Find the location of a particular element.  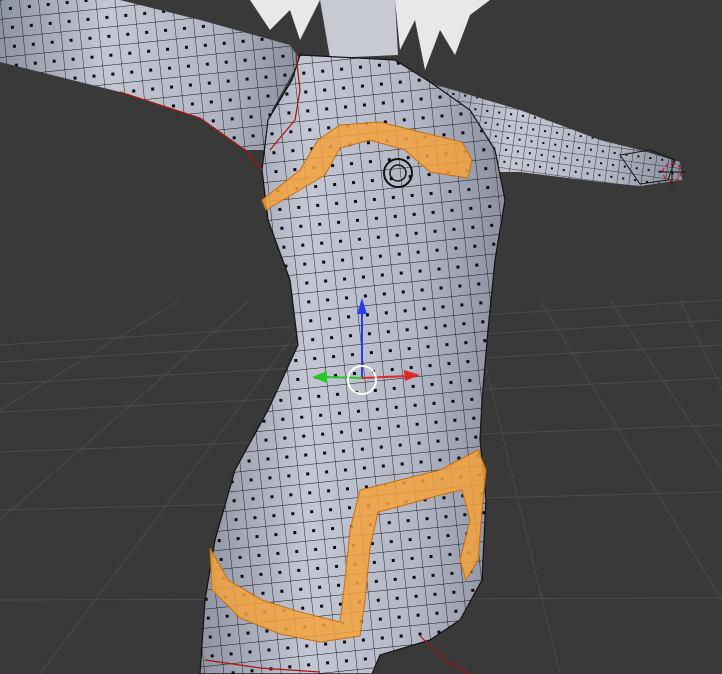

neck-mesh is located at coordinates (359, 29).